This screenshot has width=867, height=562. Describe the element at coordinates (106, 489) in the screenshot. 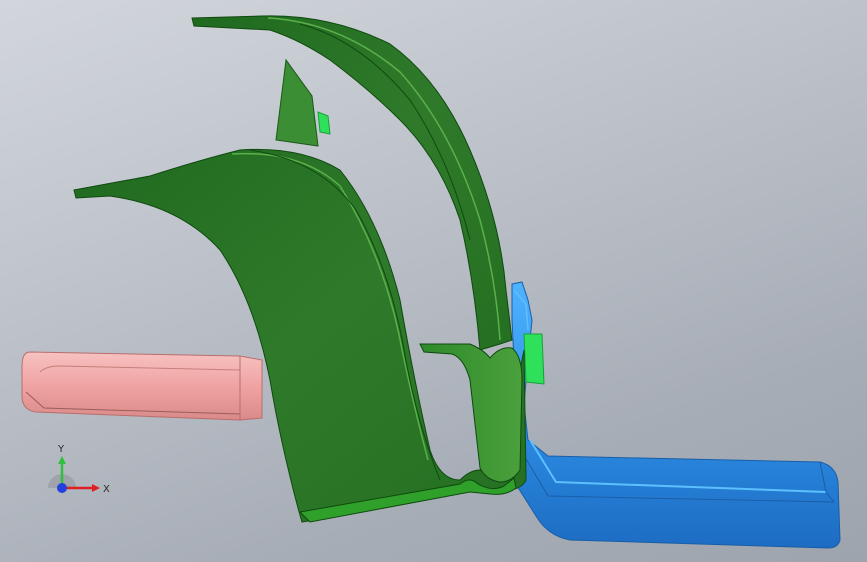

I see `x-axis-label: X` at that location.